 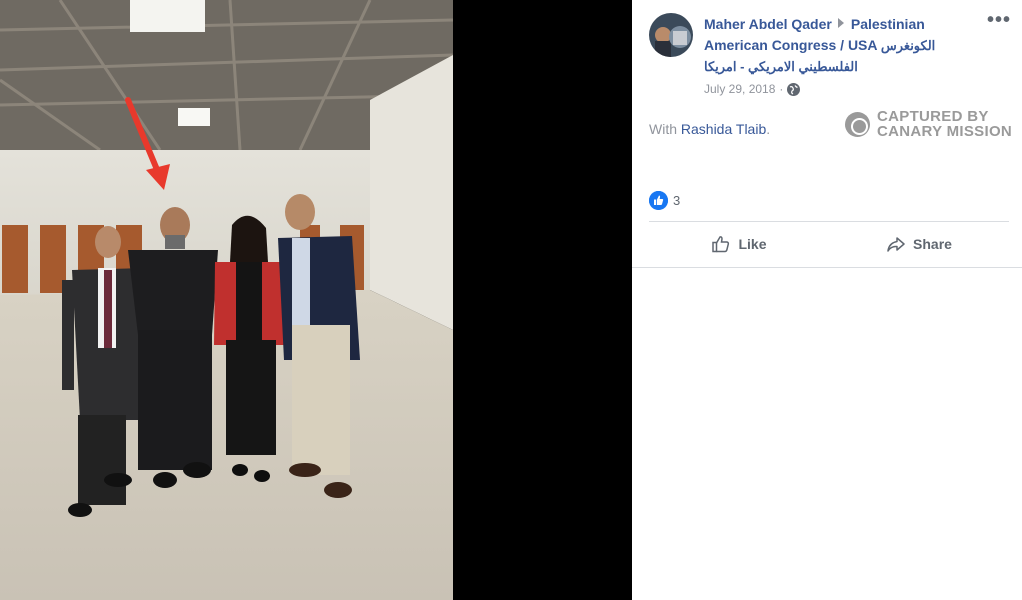 I want to click on post-actions: Like Share, so click(x=829, y=244).